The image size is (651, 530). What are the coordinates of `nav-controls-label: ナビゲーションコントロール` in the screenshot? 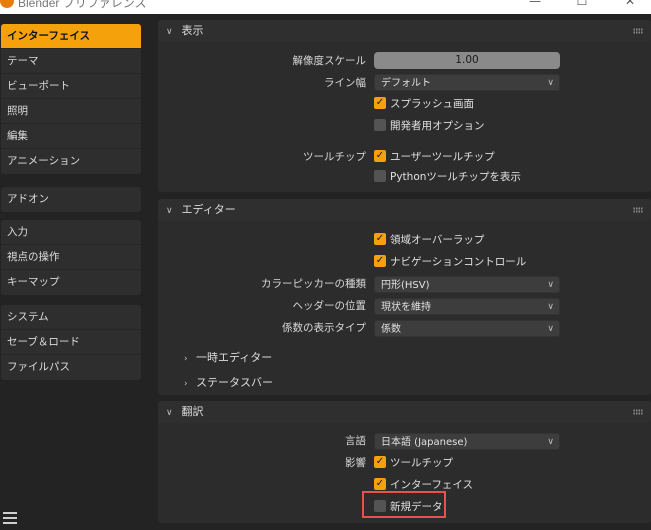 It's located at (458, 262).